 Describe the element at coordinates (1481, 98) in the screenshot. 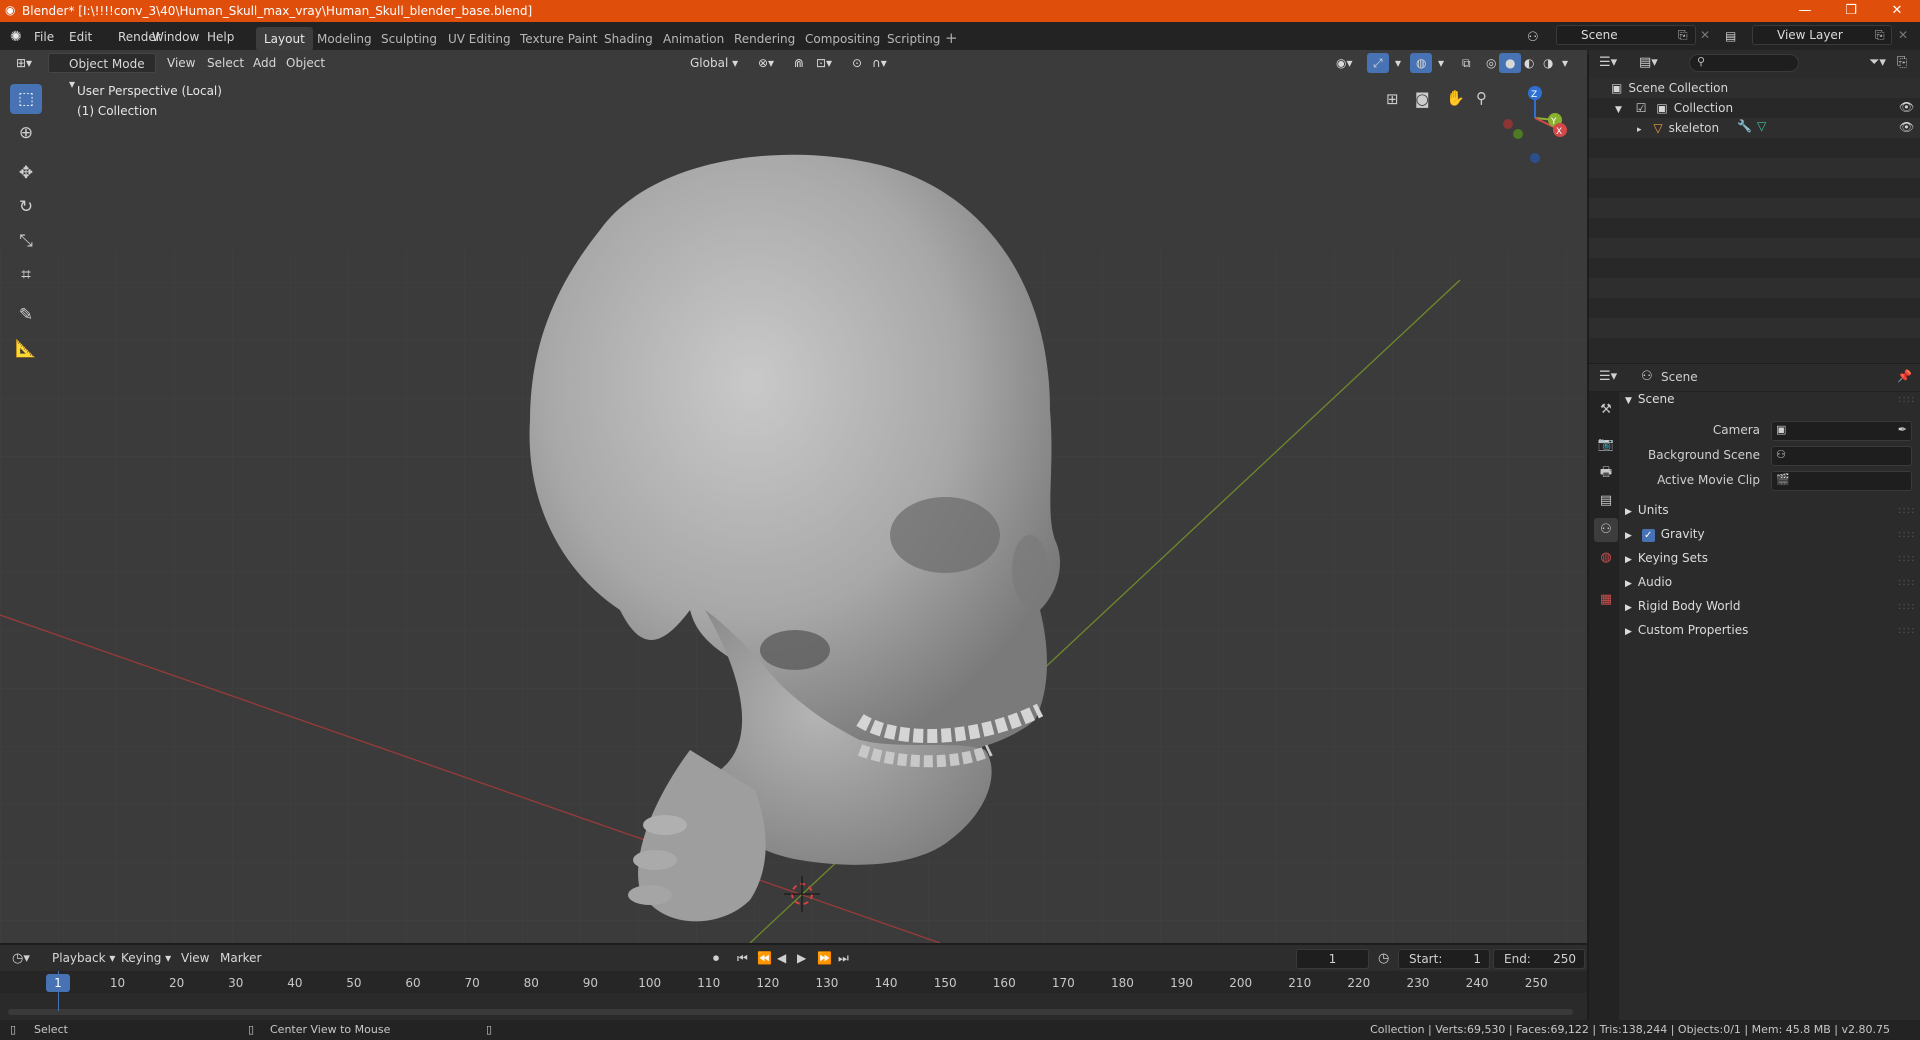

I see `zoom-icon: ⚲` at that location.